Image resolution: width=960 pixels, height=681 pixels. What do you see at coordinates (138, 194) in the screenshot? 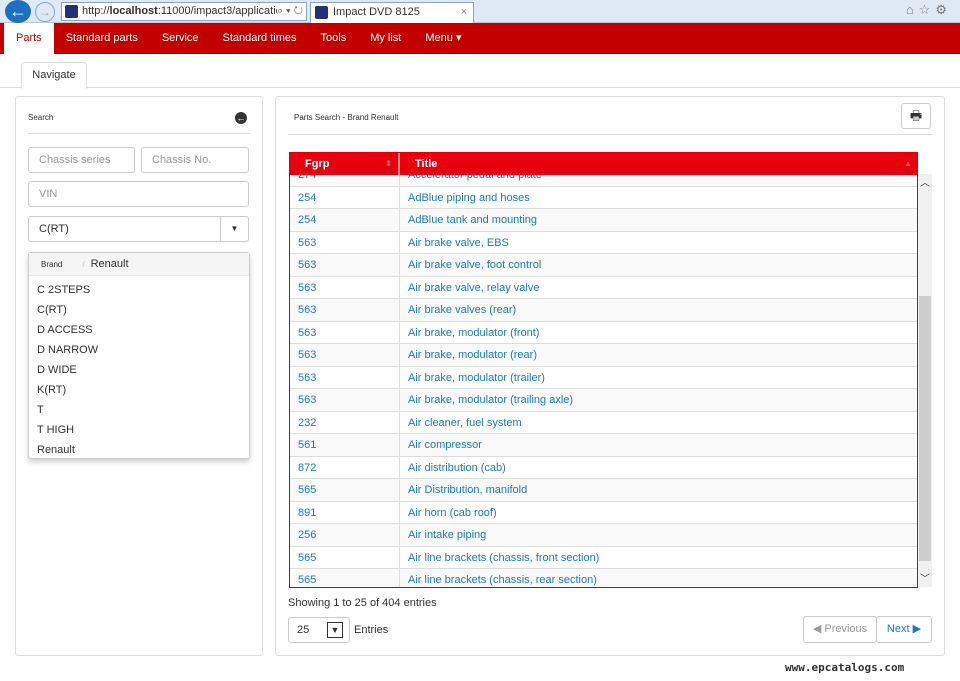
I see `vin-input: VIN` at bounding box center [138, 194].